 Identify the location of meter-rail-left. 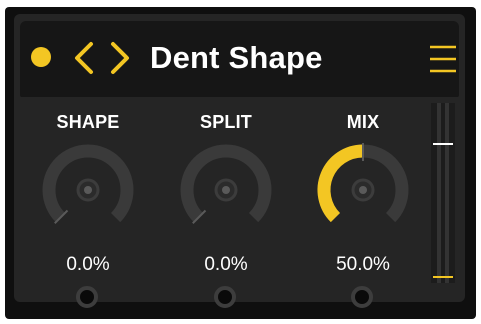
(439, 193).